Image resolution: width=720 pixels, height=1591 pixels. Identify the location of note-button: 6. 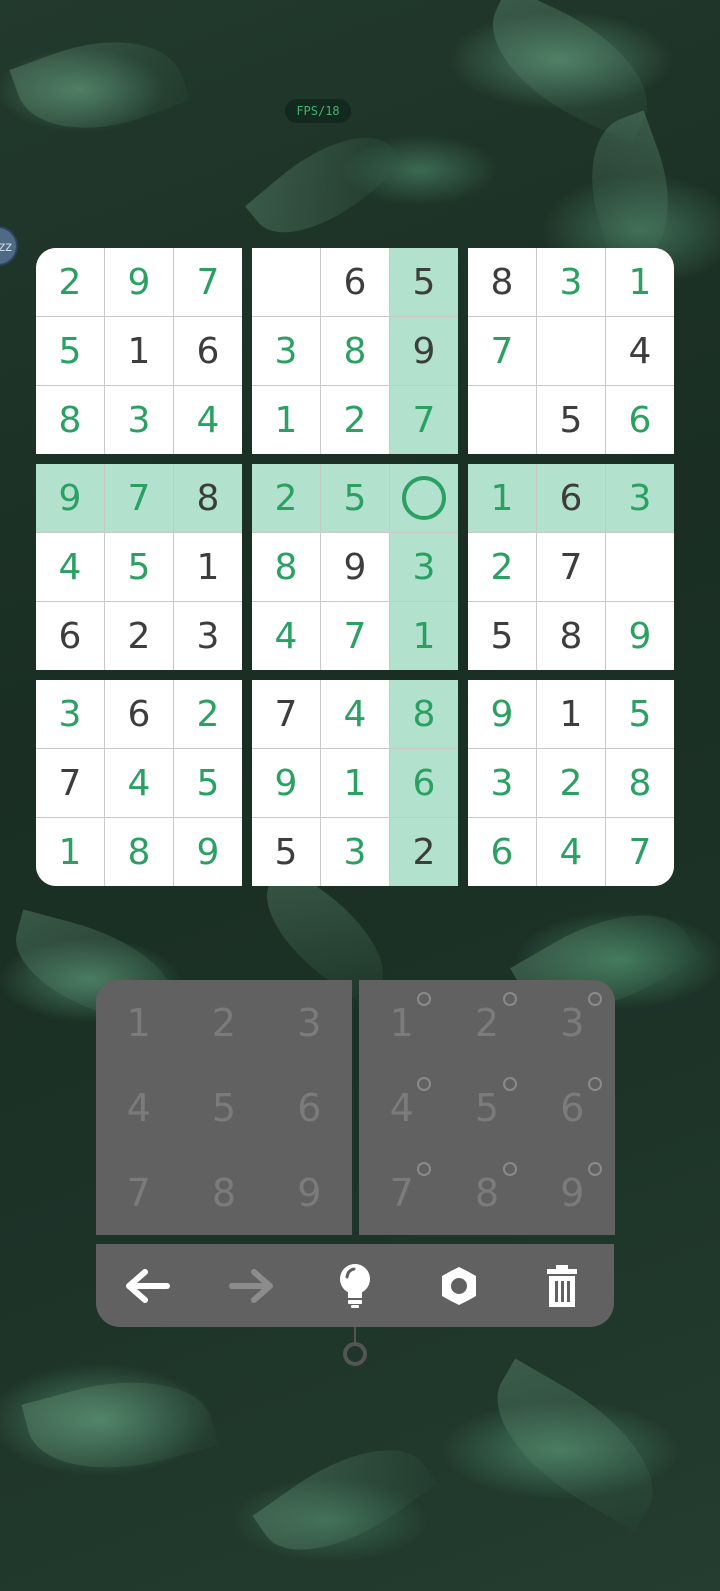
(572, 1107).